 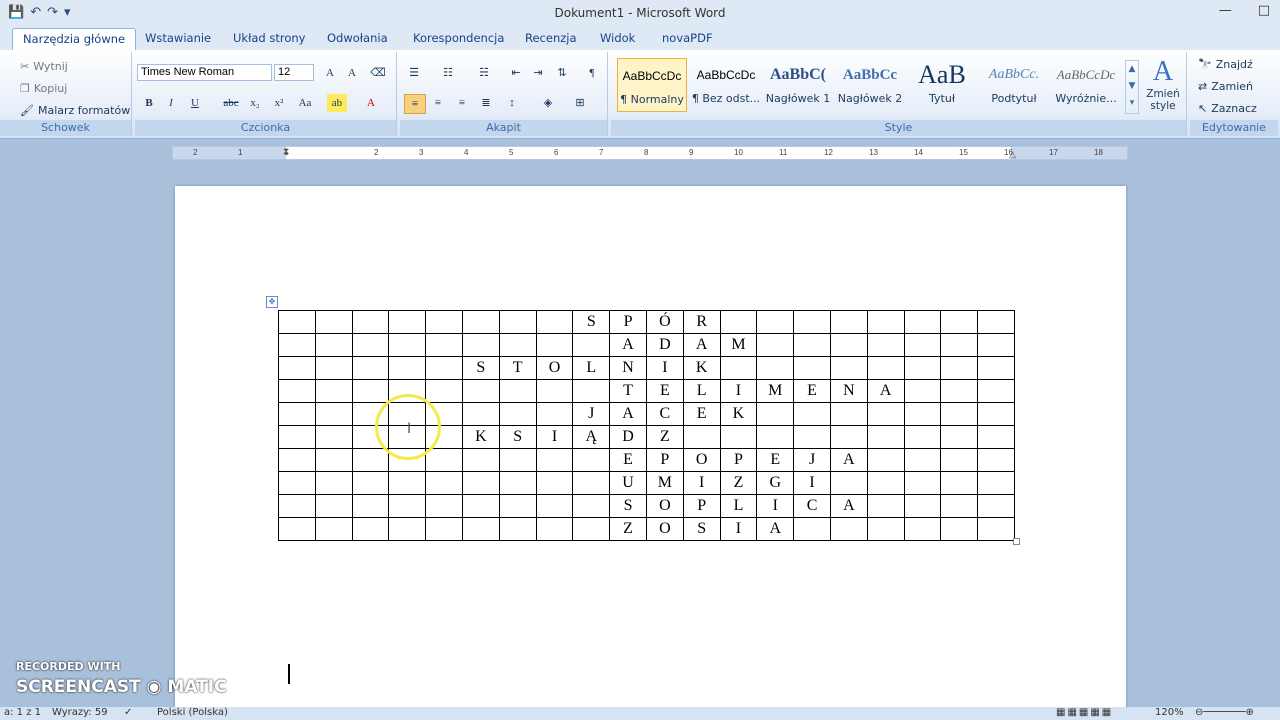 I want to click on tab-references: Odwołania, so click(x=357, y=38).